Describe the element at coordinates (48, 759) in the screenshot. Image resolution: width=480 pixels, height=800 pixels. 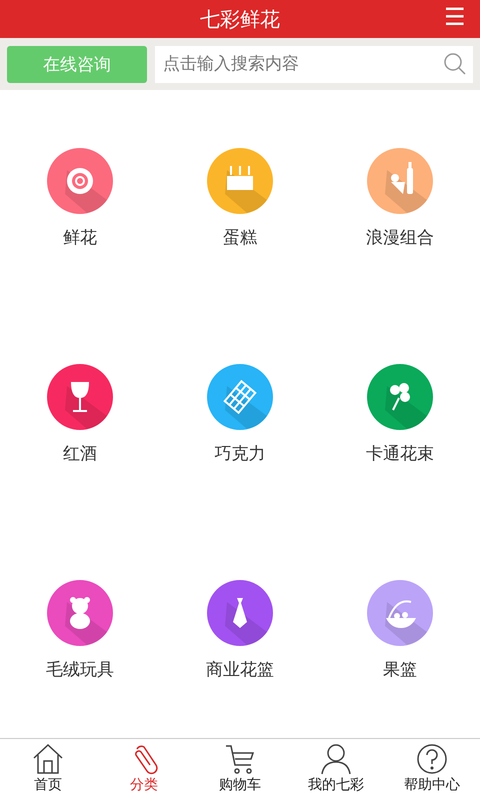
I see `home-icon` at that location.